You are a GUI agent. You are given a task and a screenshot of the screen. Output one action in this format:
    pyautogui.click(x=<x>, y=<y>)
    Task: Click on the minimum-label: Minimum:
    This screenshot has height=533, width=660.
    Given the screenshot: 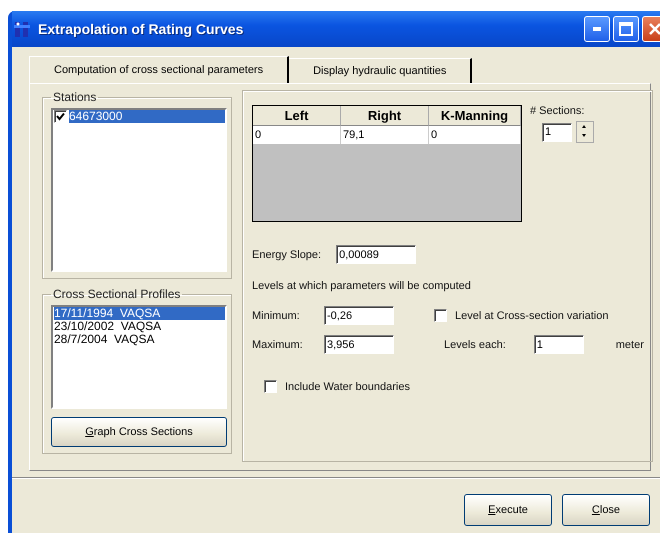 What is the action you would take?
    pyautogui.click(x=276, y=316)
    